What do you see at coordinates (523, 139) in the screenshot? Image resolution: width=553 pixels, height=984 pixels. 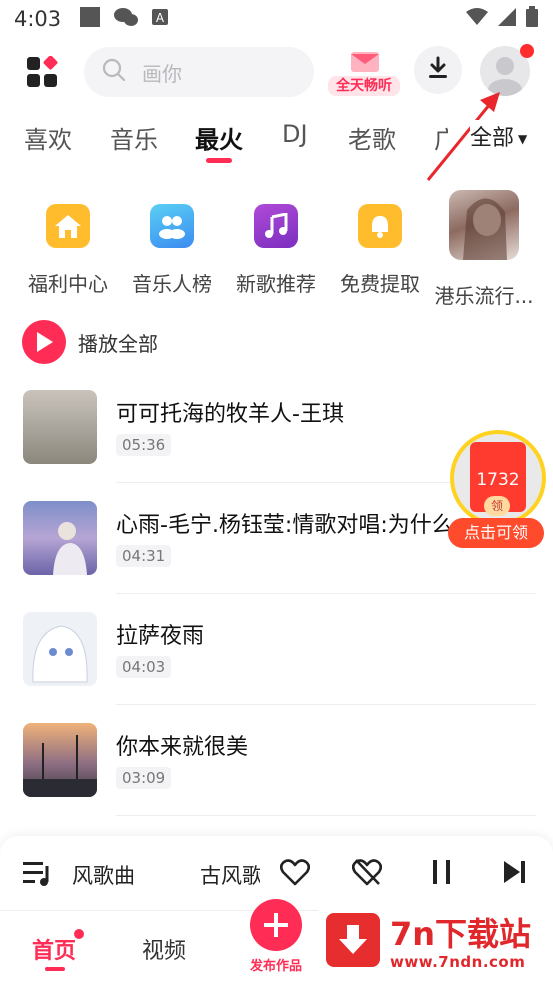 I see `caret-down-icon: ▼` at bounding box center [523, 139].